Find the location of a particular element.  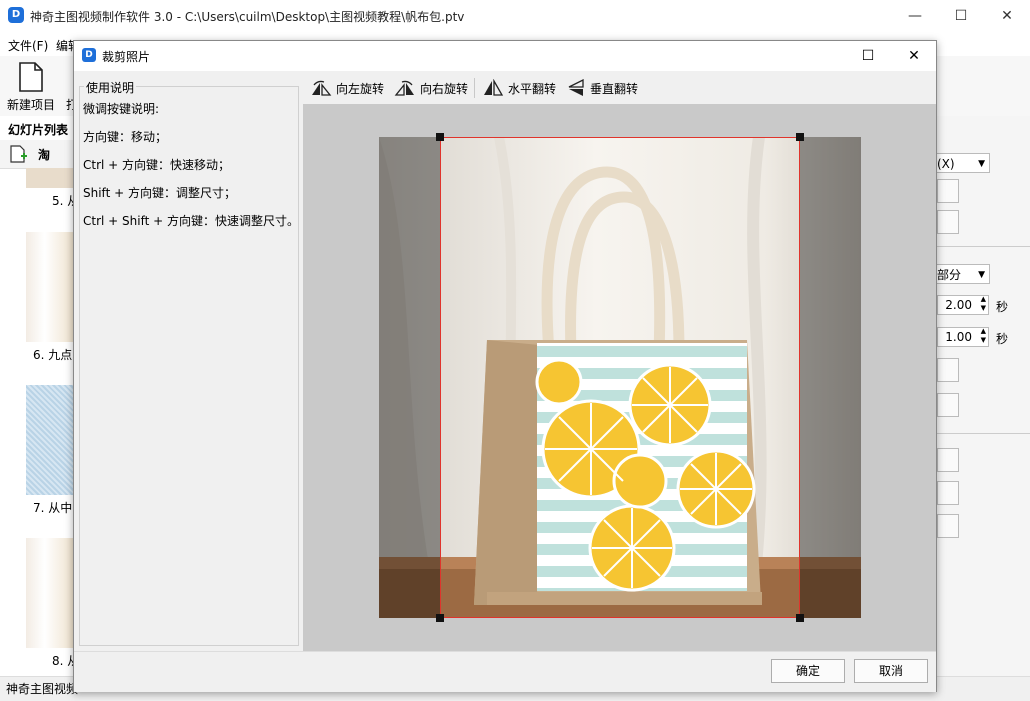

rotate-right-icon is located at coordinates (404, 88).